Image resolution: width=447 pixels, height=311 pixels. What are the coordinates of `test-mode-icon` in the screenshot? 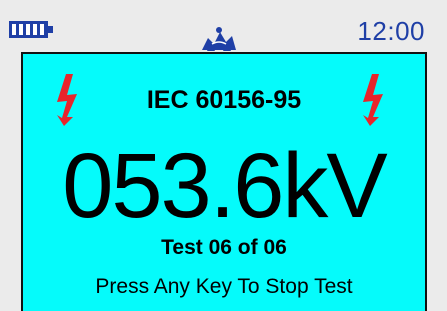 It's located at (219, 39).